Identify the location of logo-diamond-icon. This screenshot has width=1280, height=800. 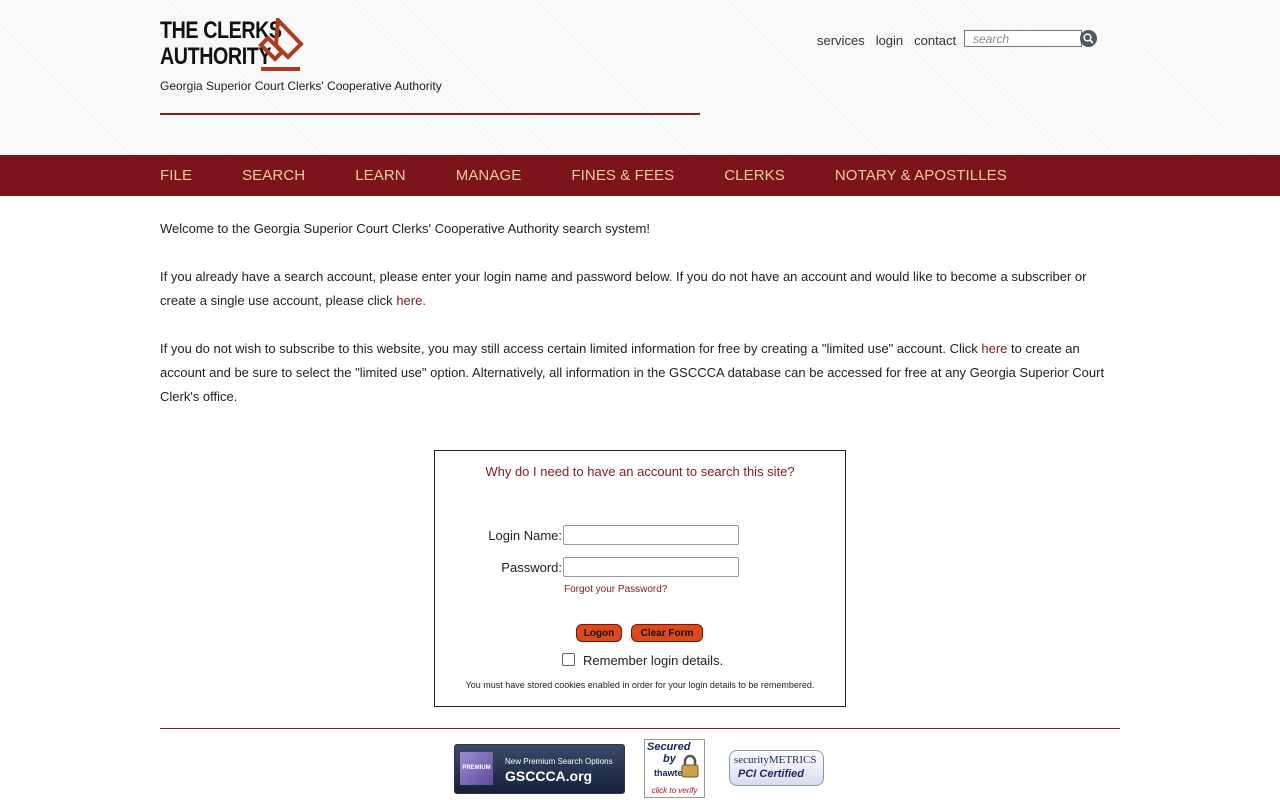
(281, 44).